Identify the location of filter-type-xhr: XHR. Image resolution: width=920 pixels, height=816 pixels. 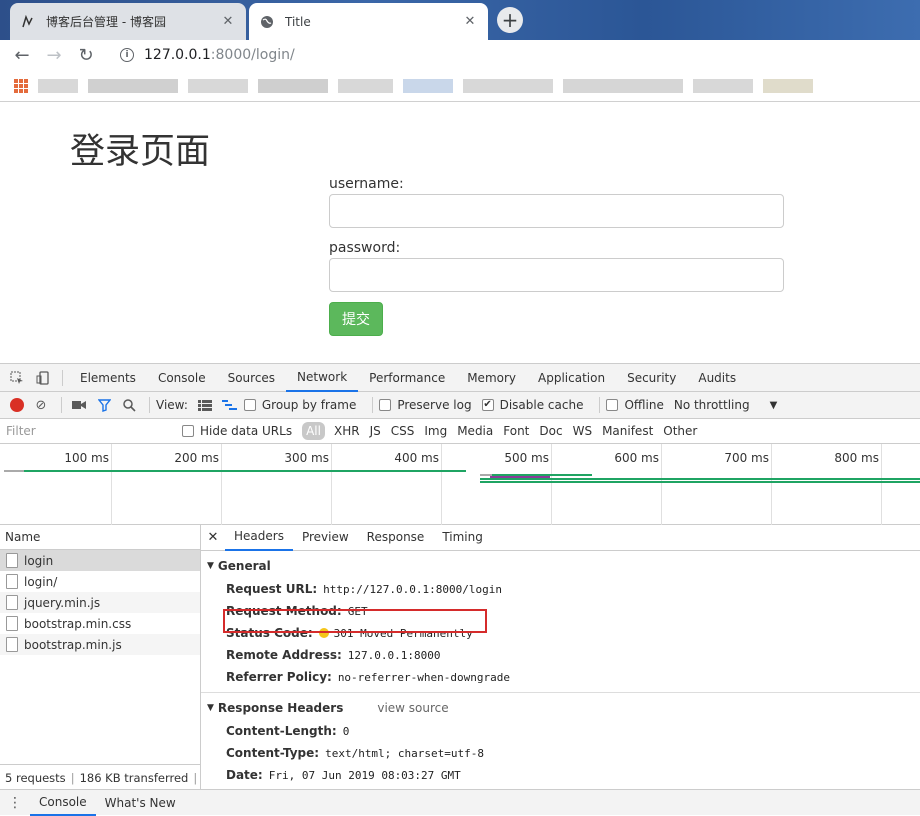
(347, 431).